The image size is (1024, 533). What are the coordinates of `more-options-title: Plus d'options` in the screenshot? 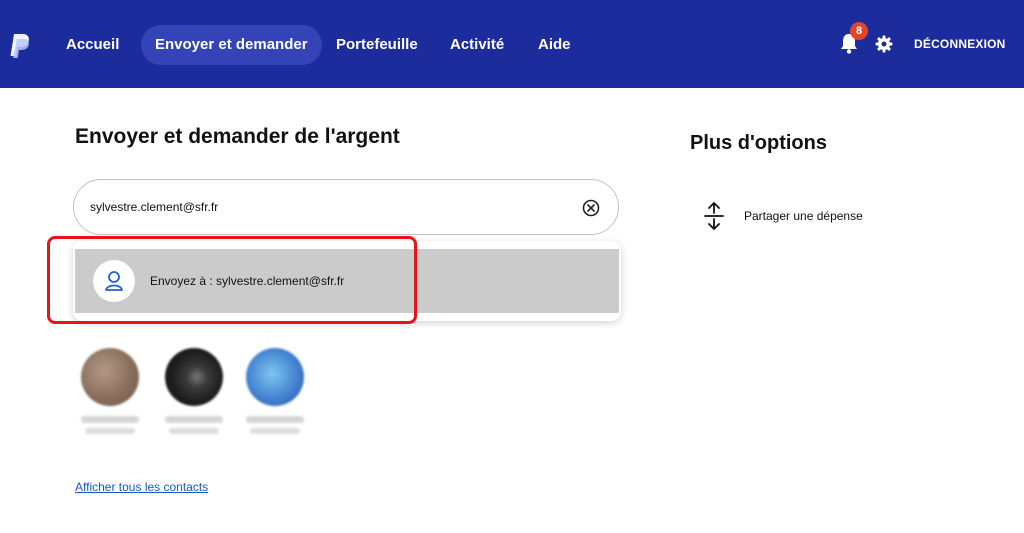 It's located at (758, 143).